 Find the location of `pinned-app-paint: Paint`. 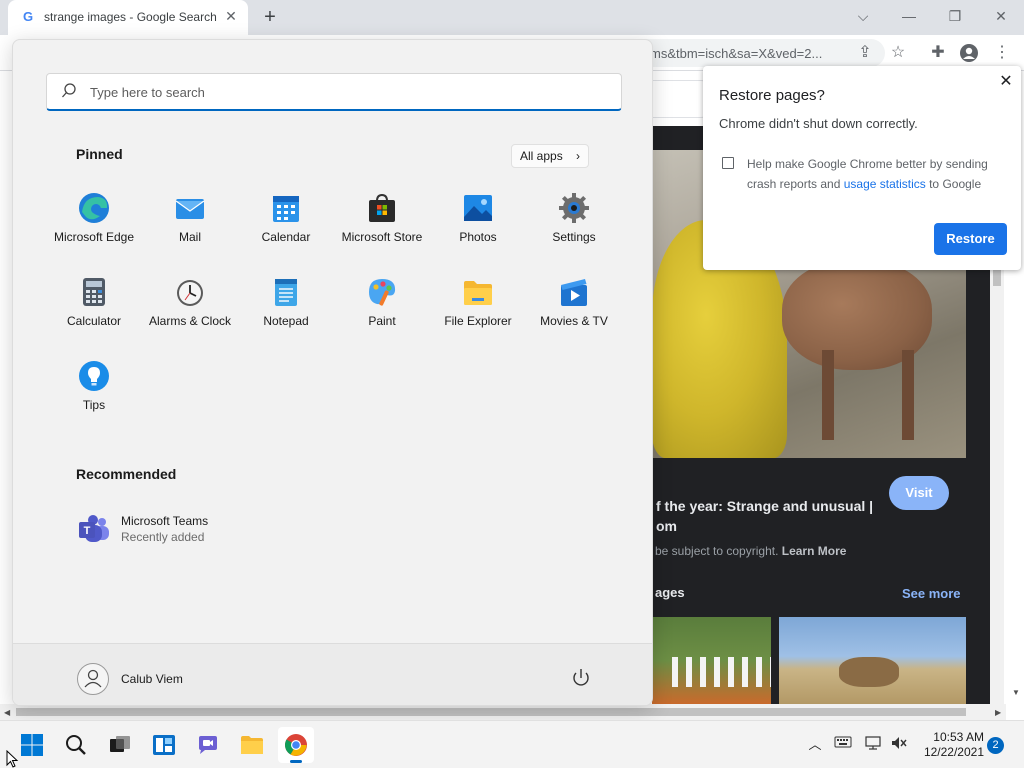

pinned-app-paint: Paint is located at coordinates (382, 315).